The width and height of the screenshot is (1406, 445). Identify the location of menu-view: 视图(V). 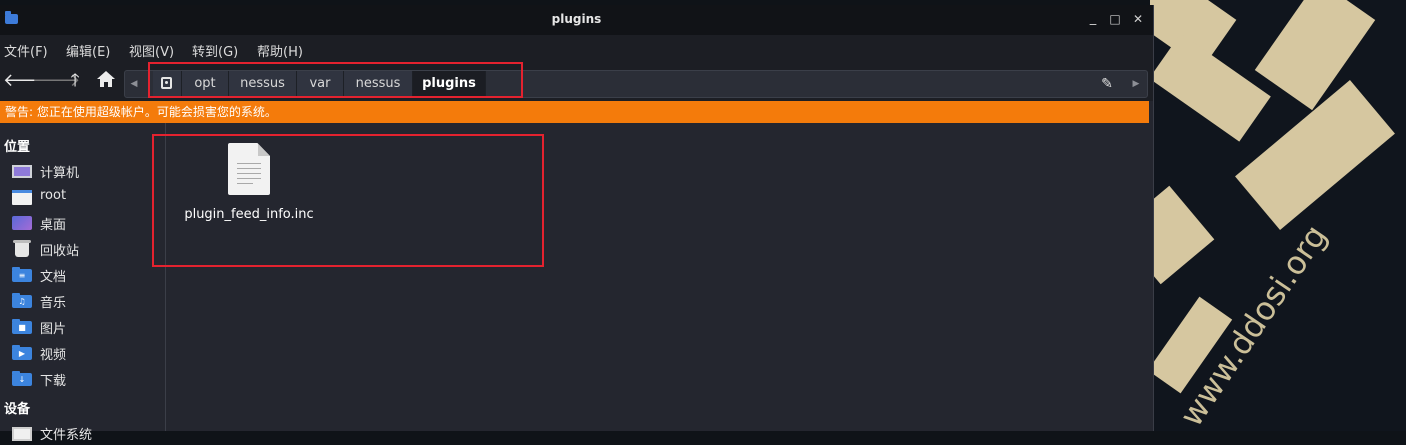
(151, 50).